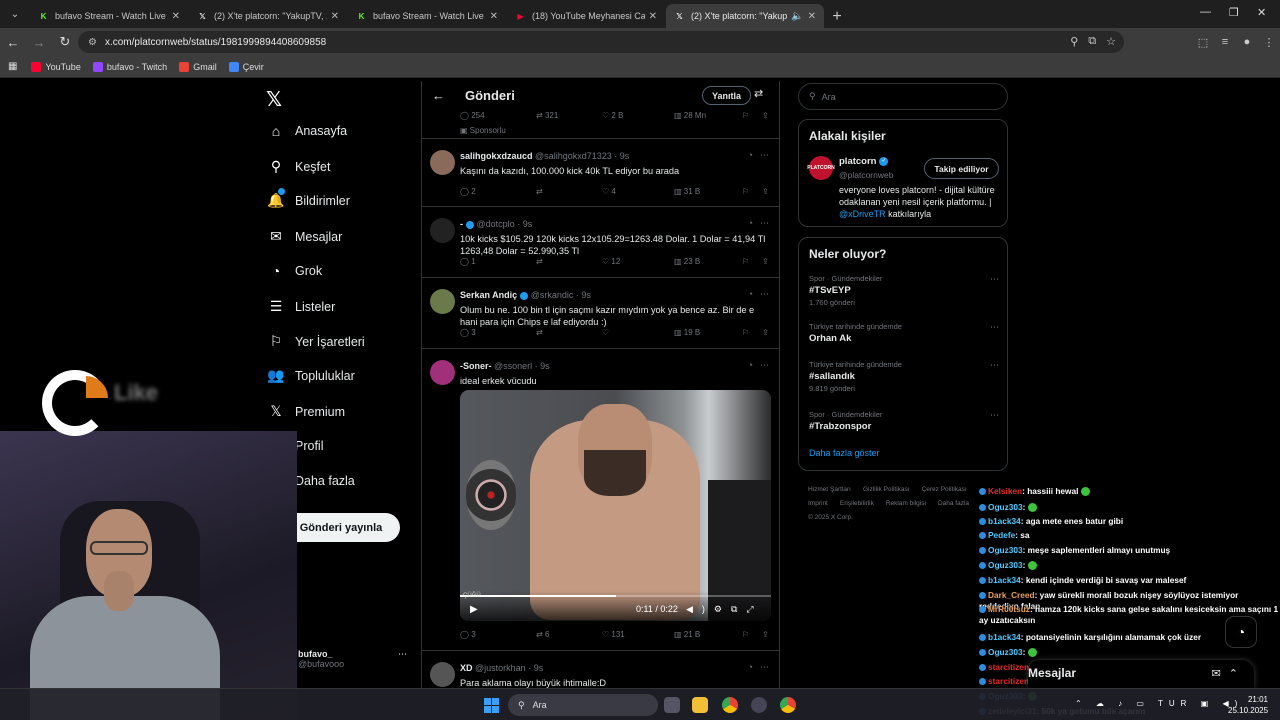 The image size is (1280, 720). What do you see at coordinates (274, 99) in the screenshot?
I see `x-logo-icon: 𝕏` at bounding box center [274, 99].